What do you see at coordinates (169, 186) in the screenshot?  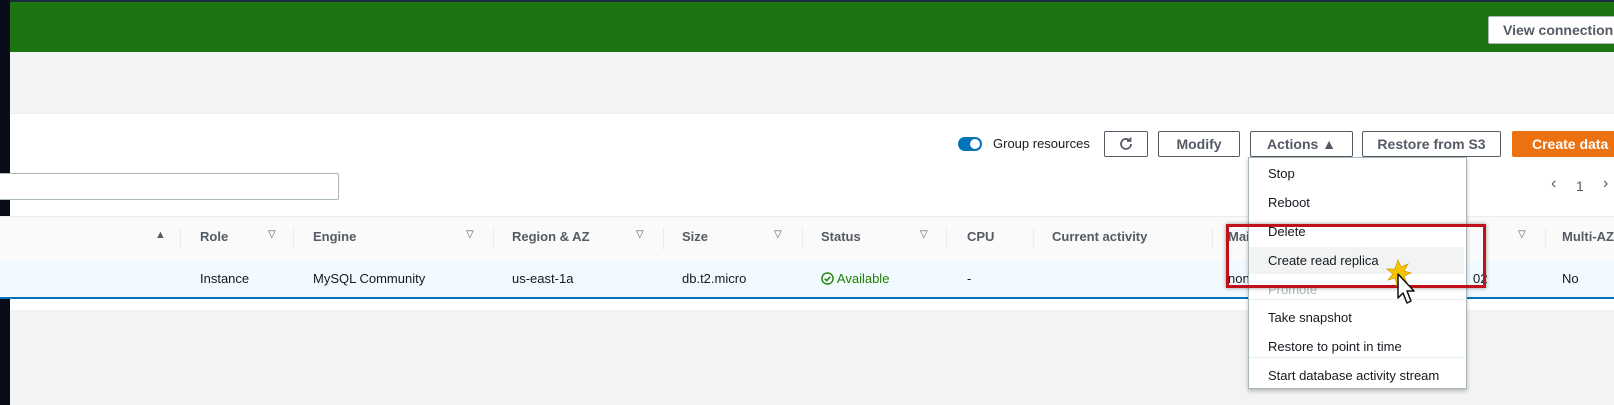 I see `search-input` at bounding box center [169, 186].